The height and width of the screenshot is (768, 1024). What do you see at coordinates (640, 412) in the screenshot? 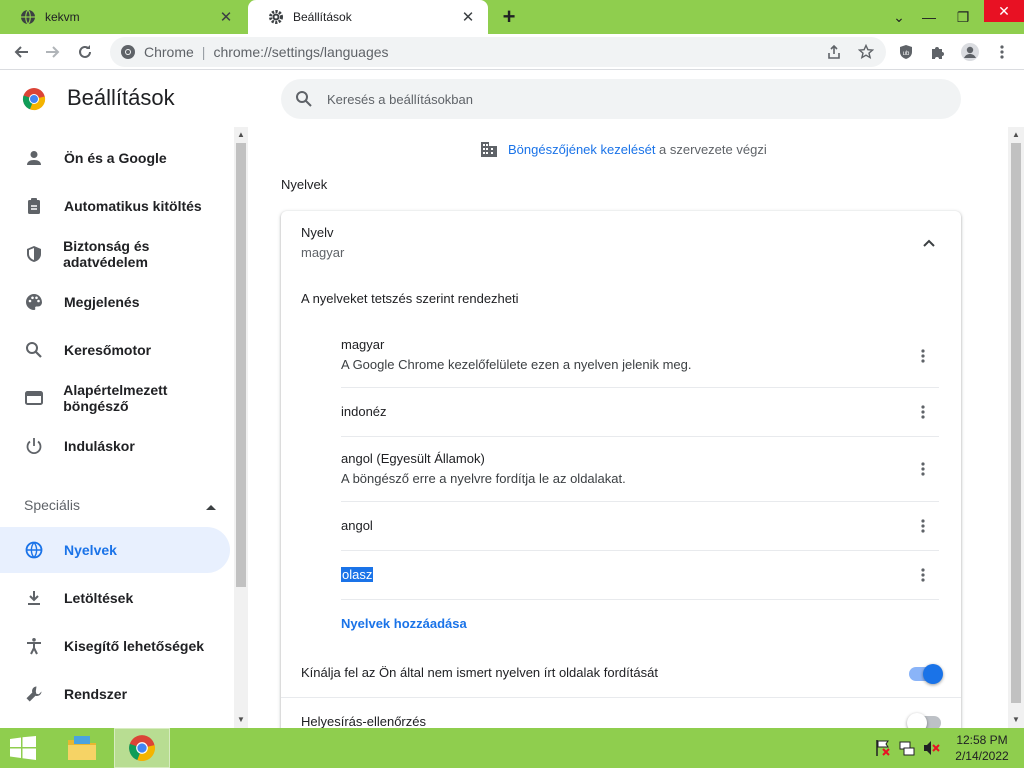
I see `language-row-indonez: indonéz` at bounding box center [640, 412].